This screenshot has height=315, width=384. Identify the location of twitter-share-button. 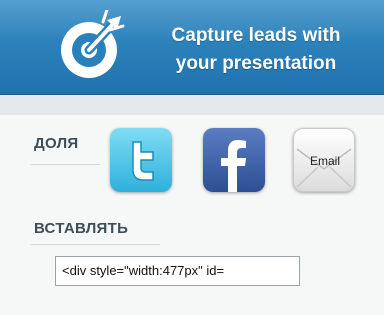
(141, 160).